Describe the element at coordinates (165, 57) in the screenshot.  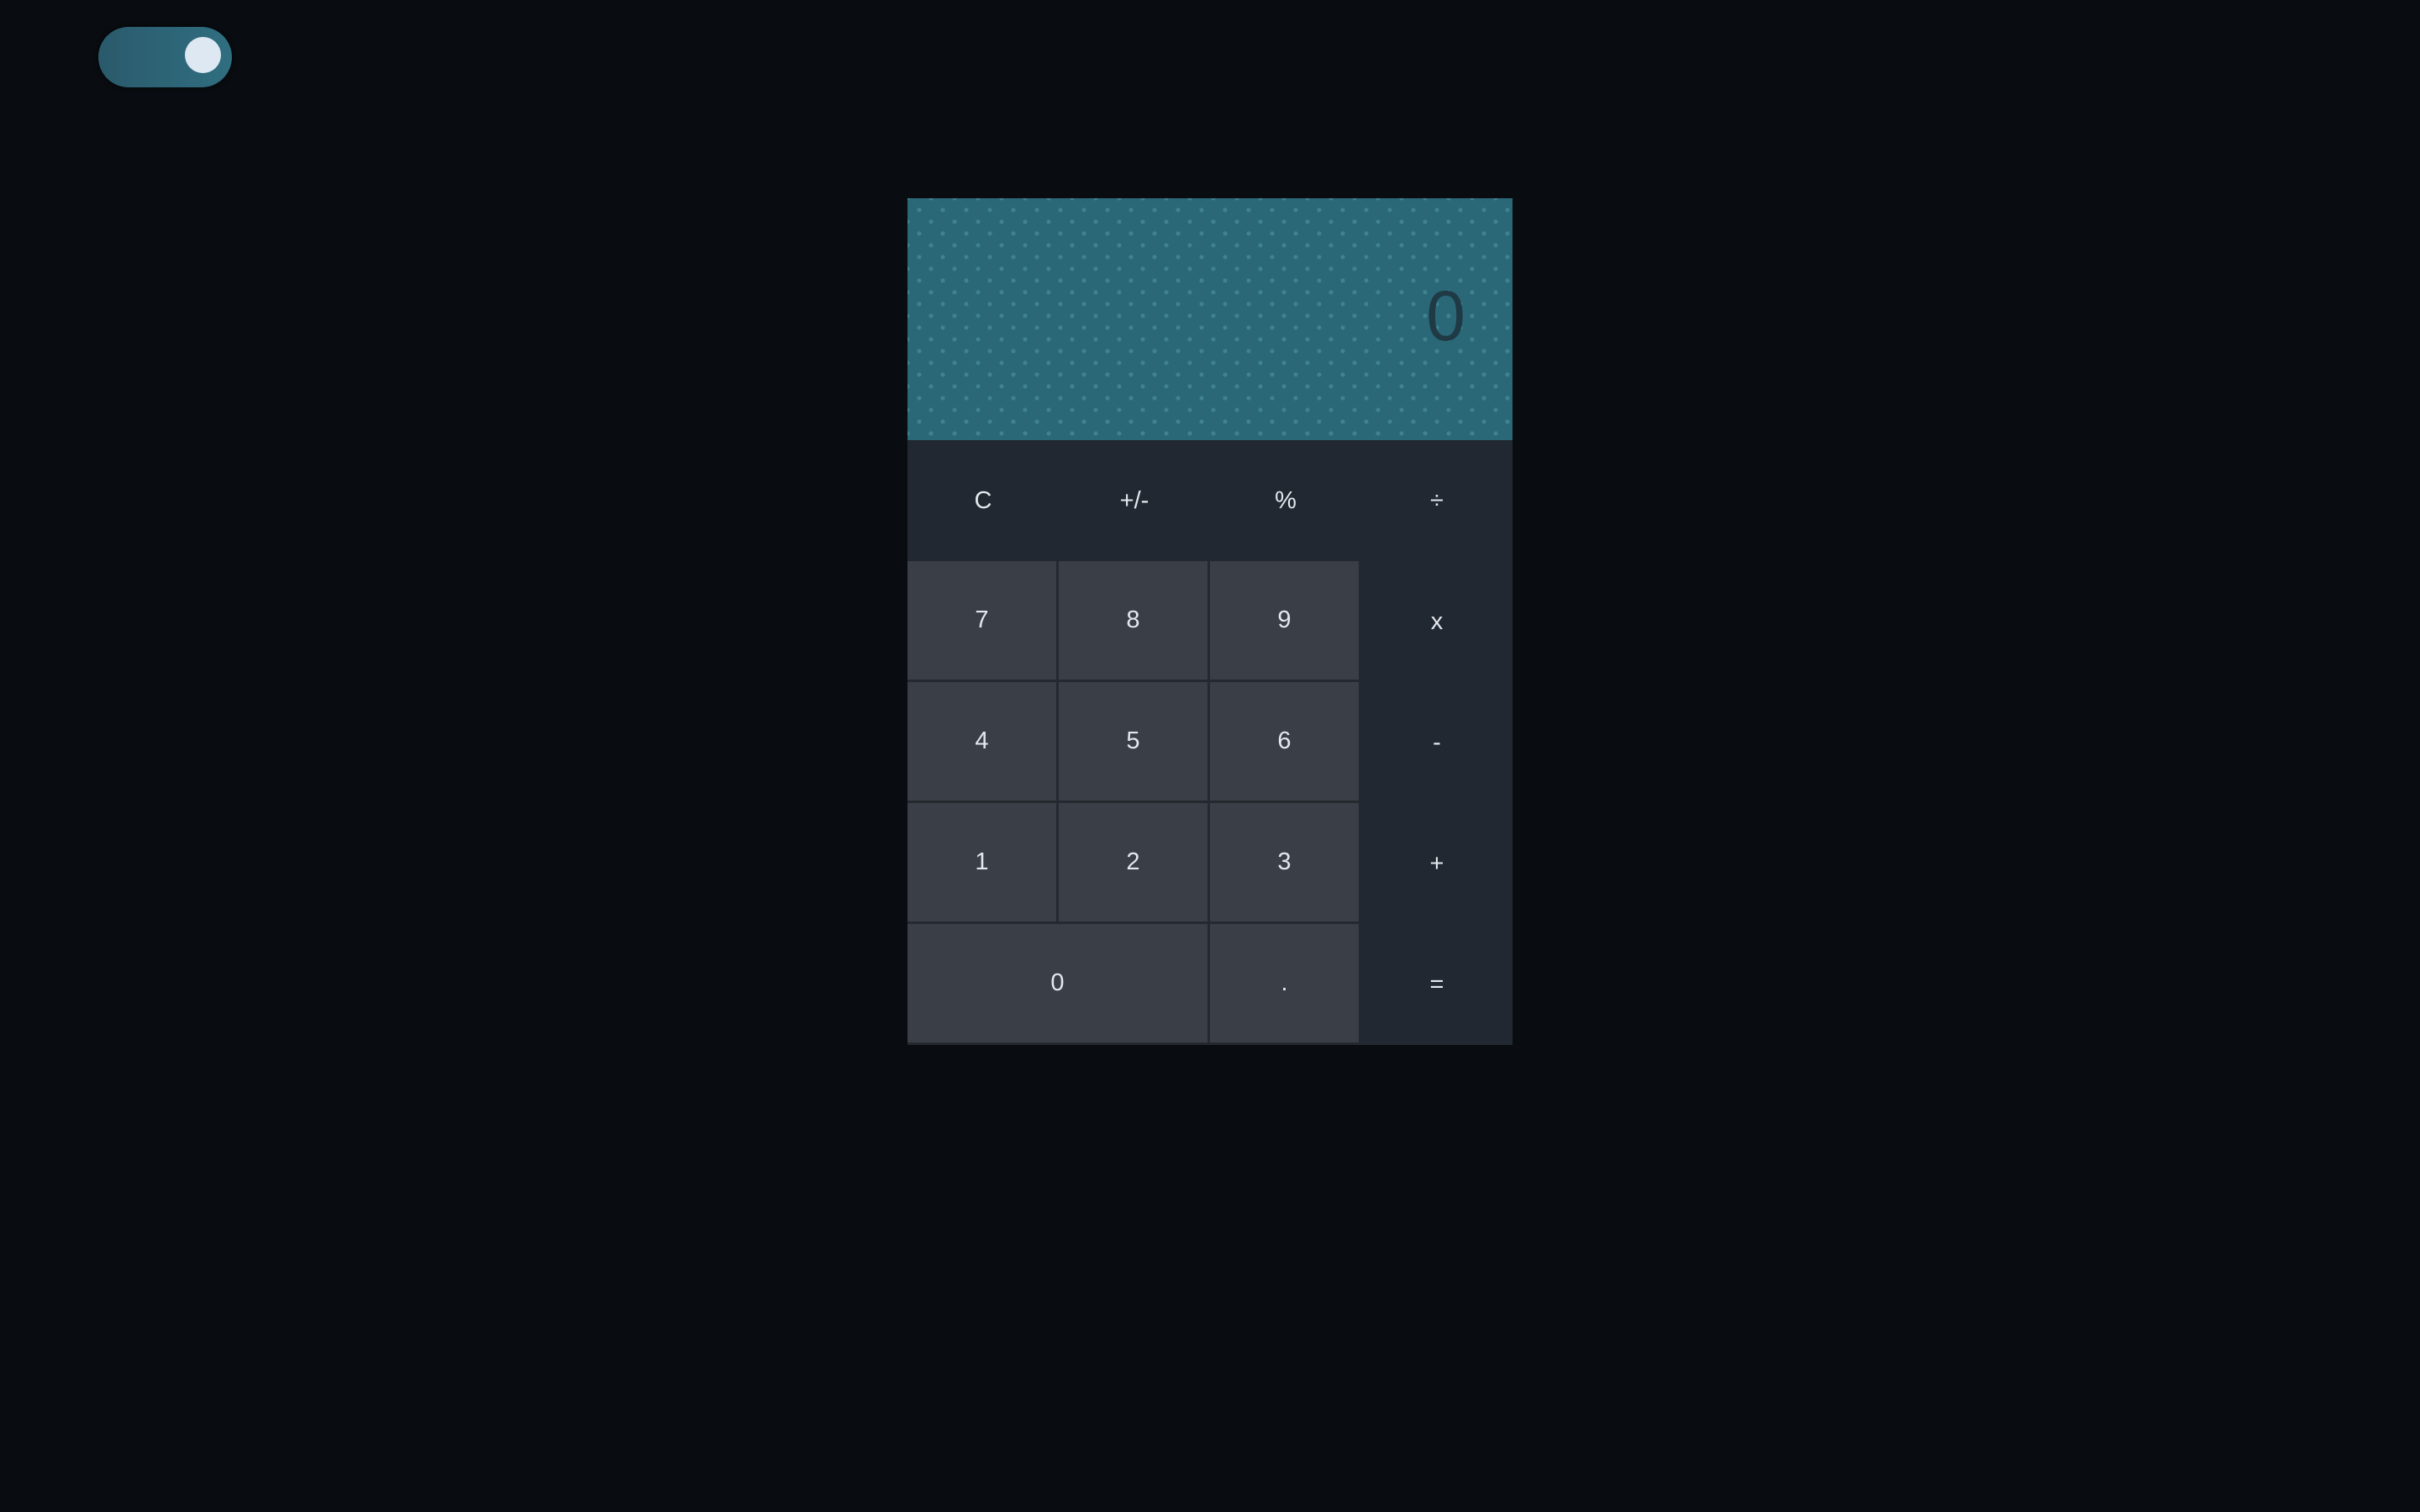
I see `theme-toggle` at that location.